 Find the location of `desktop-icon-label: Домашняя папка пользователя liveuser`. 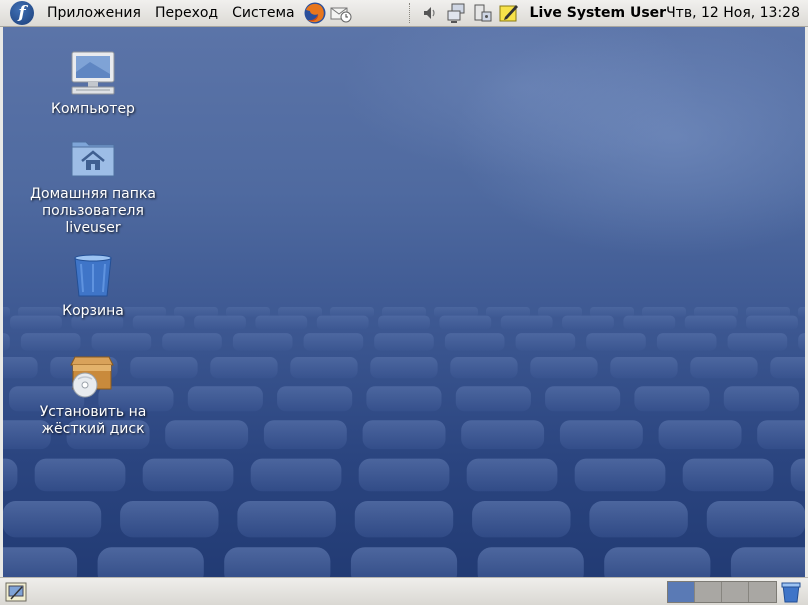

desktop-icon-label: Домашняя папка пользователя liveuser is located at coordinates (93, 211).